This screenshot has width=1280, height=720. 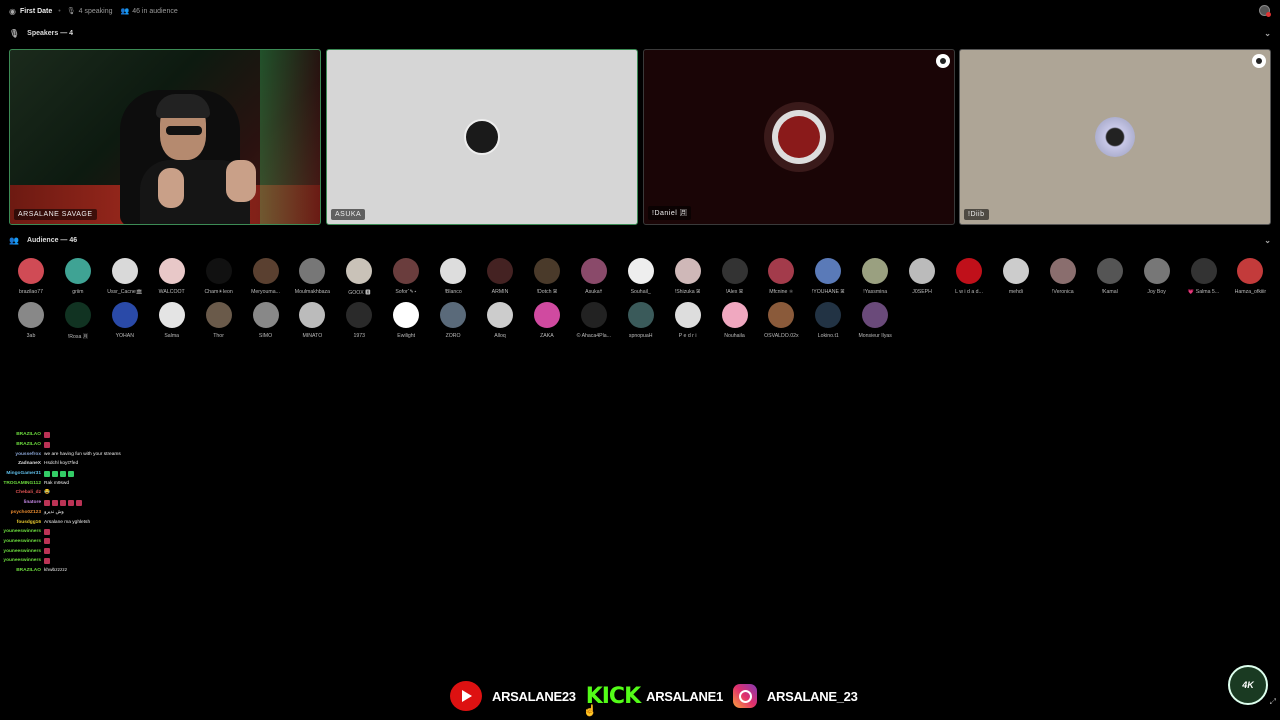 What do you see at coordinates (1265, 11) in the screenshot?
I see `user-avatar-icon` at bounding box center [1265, 11].